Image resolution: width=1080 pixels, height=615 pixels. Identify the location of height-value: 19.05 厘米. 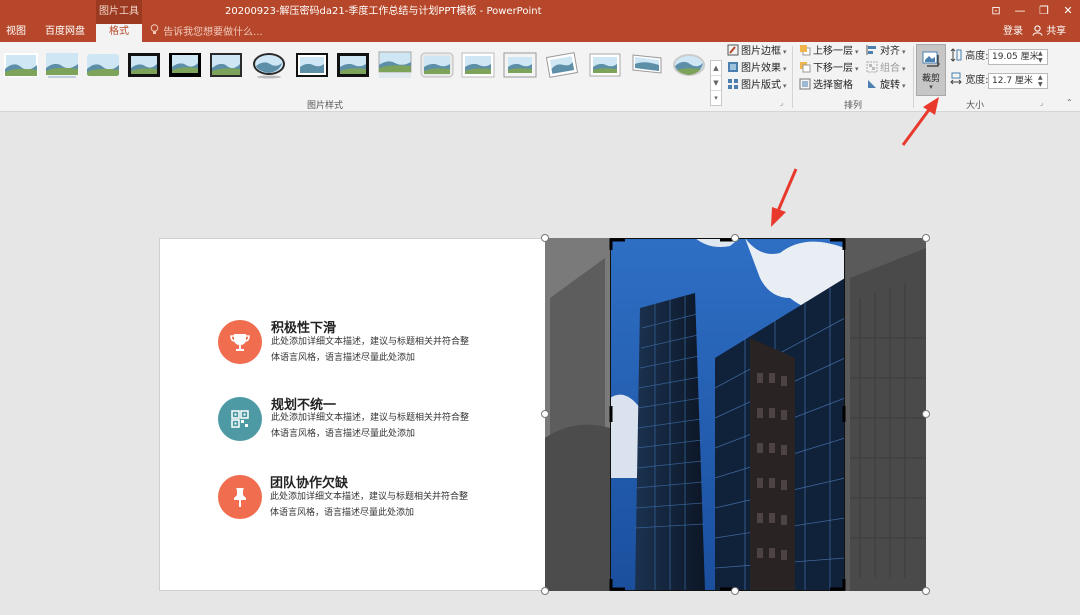
(1015, 57).